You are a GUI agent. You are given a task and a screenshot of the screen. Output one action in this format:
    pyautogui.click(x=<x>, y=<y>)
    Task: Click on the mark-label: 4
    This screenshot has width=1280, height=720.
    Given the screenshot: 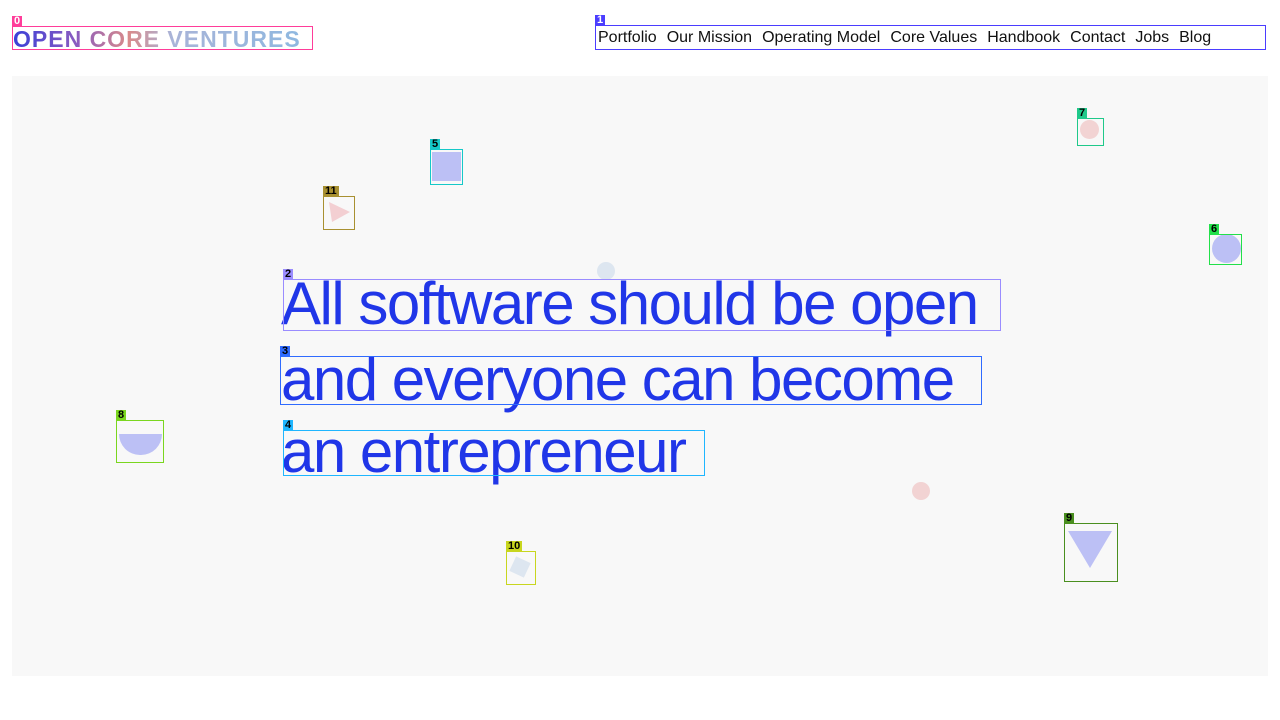 What is the action you would take?
    pyautogui.click(x=288, y=425)
    